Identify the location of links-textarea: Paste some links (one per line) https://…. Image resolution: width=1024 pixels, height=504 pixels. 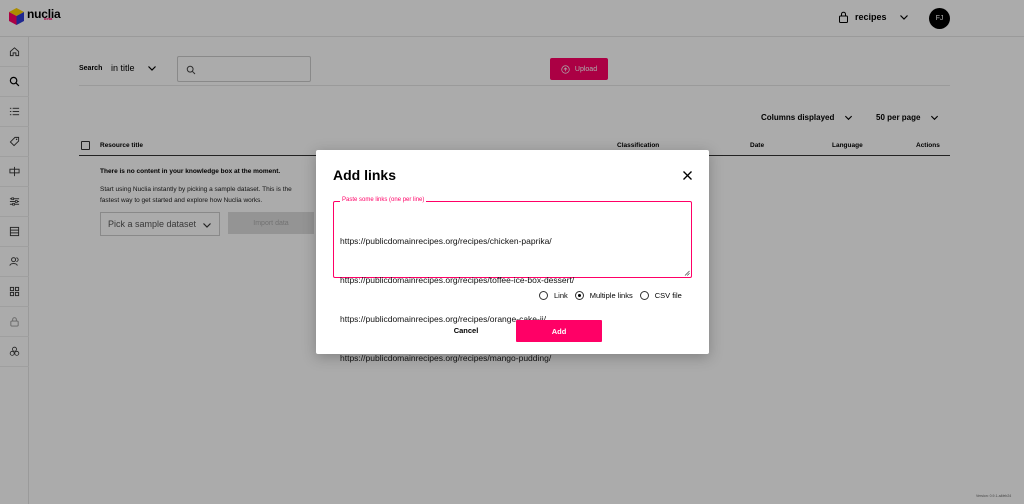
(512, 280).